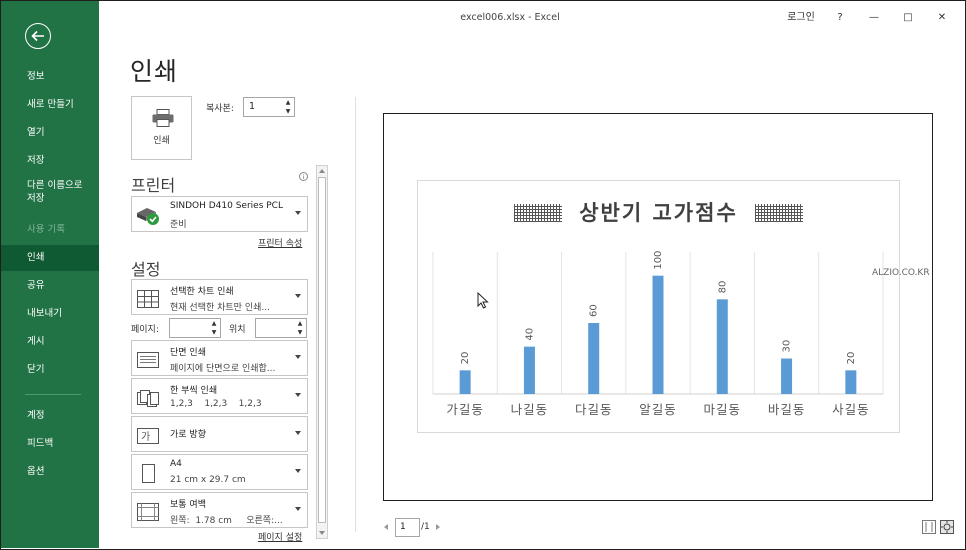  Describe the element at coordinates (148, 216) in the screenshot. I see `printer-ready-icon` at that location.